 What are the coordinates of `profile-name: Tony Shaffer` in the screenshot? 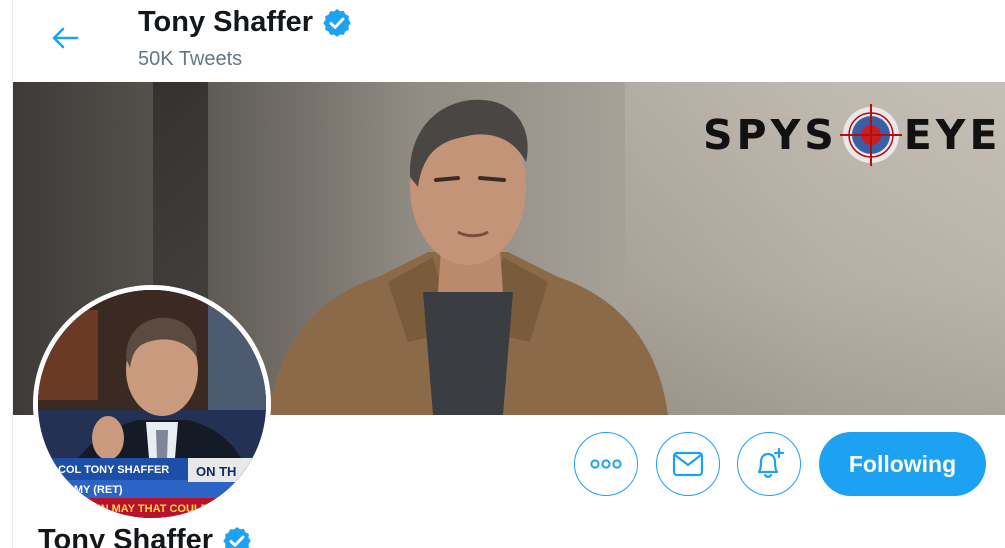 It's located at (145, 536).